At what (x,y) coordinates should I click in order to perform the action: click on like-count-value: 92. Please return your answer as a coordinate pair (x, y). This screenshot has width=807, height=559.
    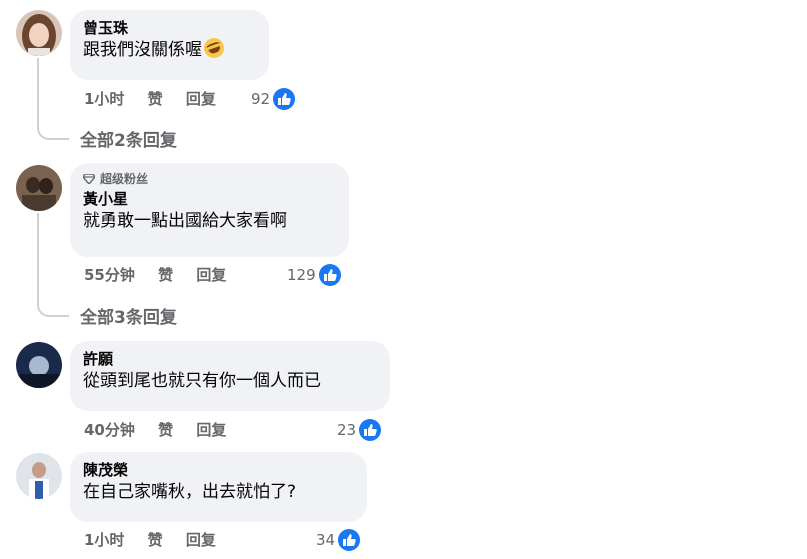
    Looking at the image, I should click on (261, 99).